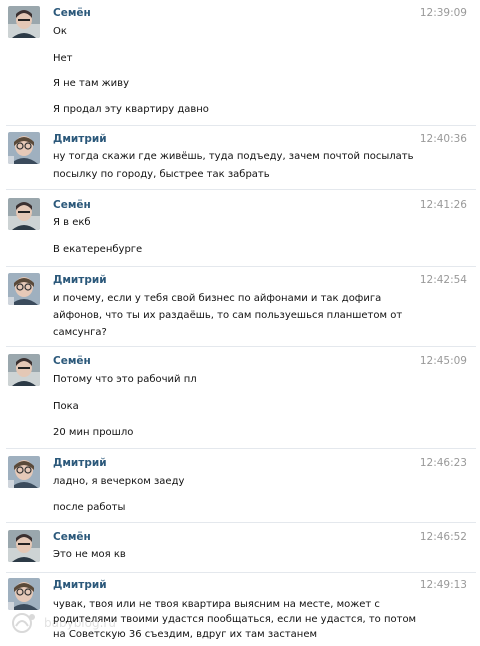 Image resolution: width=480 pixels, height=646 pixels. I want to click on message-text: Ок, so click(60, 31).